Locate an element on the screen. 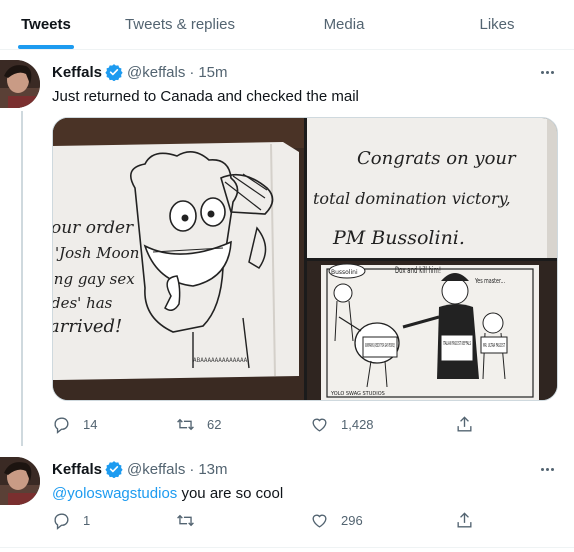 This screenshot has width=574, height=552. drawing-line-1: our order is located at coordinates (93, 228).